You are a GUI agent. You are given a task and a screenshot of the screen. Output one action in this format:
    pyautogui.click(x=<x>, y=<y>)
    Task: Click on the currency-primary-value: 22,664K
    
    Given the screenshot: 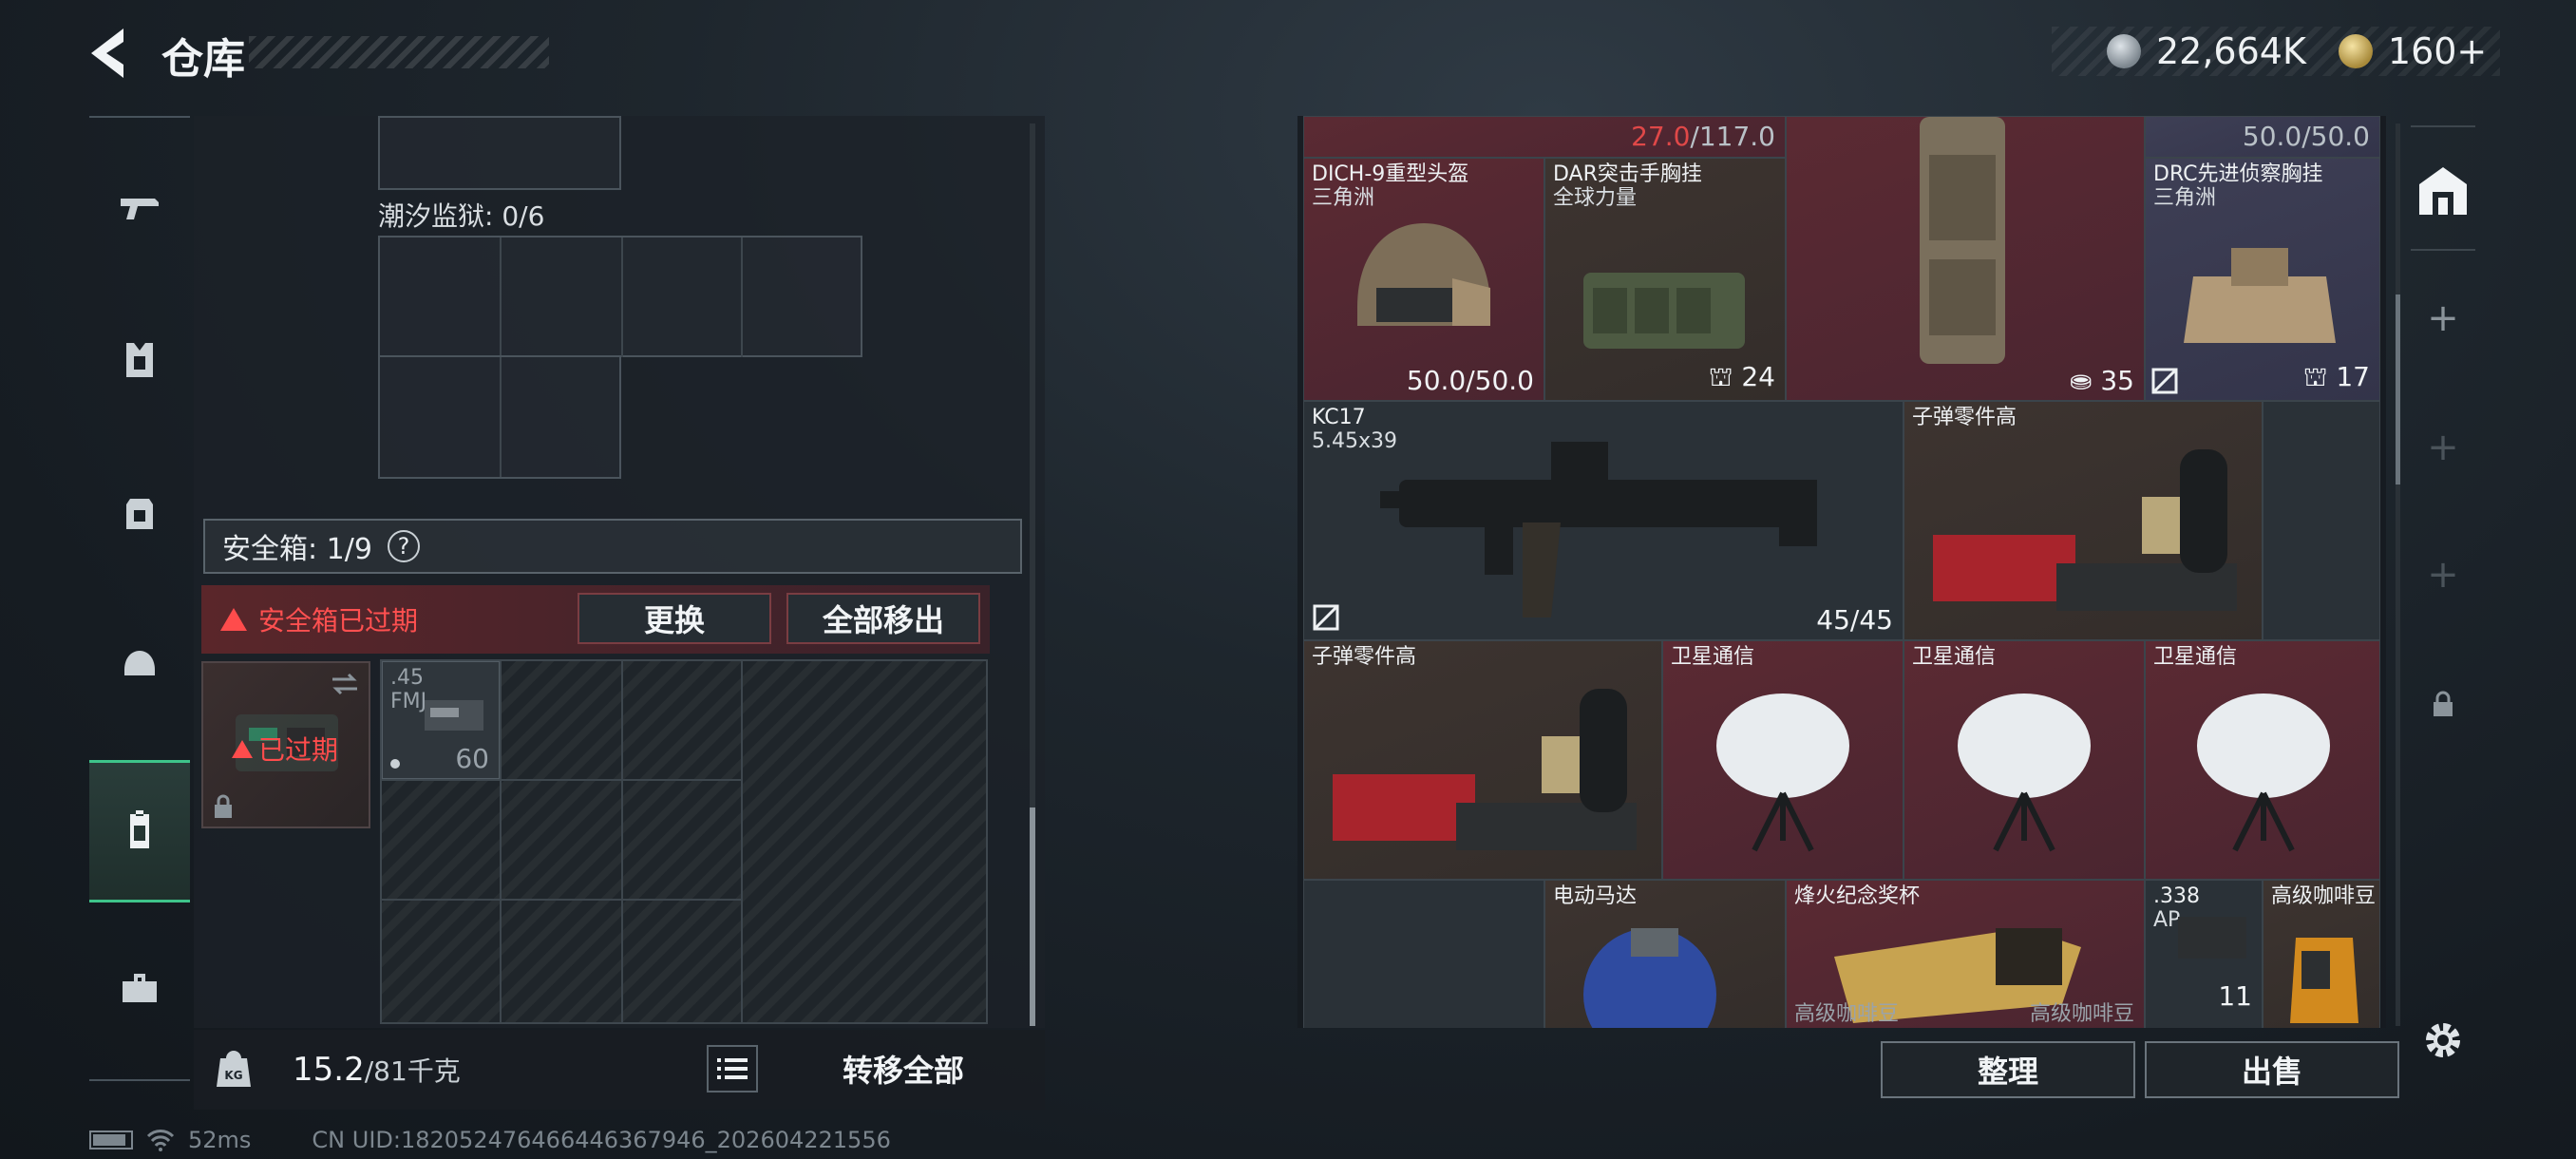 What is the action you would take?
    pyautogui.click(x=2231, y=51)
    